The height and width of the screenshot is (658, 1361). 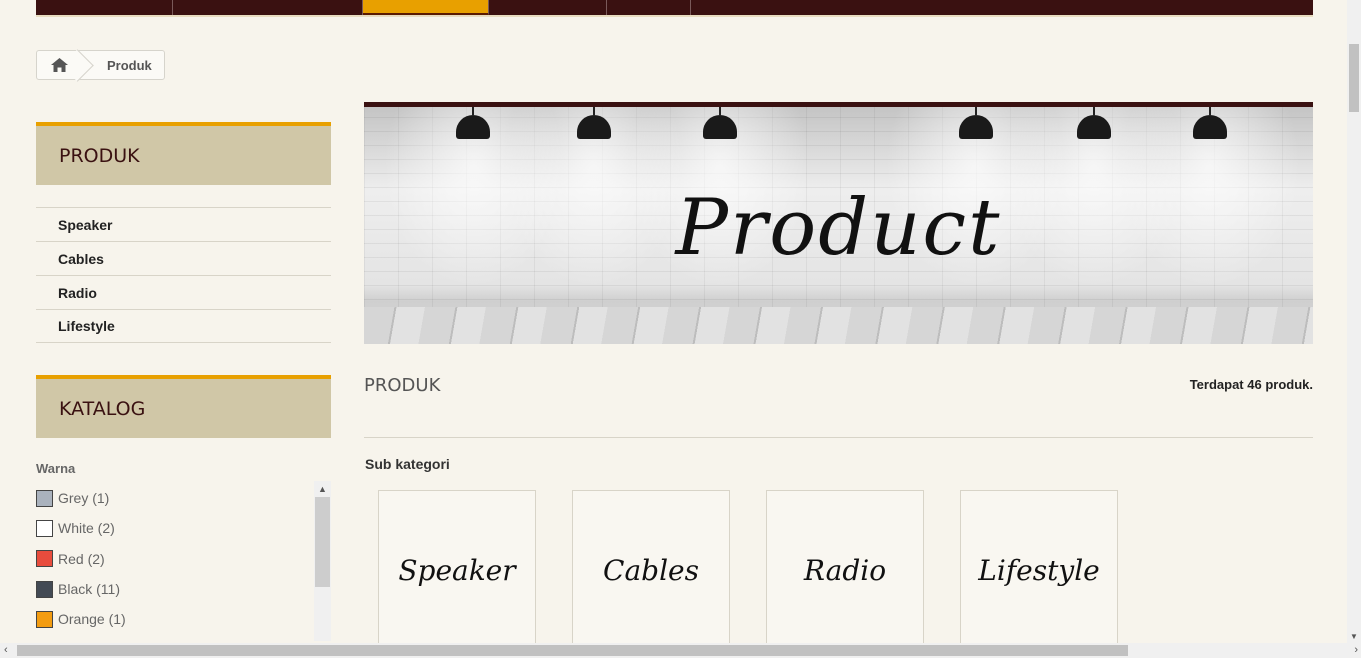 I want to click on category-list: Speaker Cables Radio Lifestyle, so click(x=183, y=275).